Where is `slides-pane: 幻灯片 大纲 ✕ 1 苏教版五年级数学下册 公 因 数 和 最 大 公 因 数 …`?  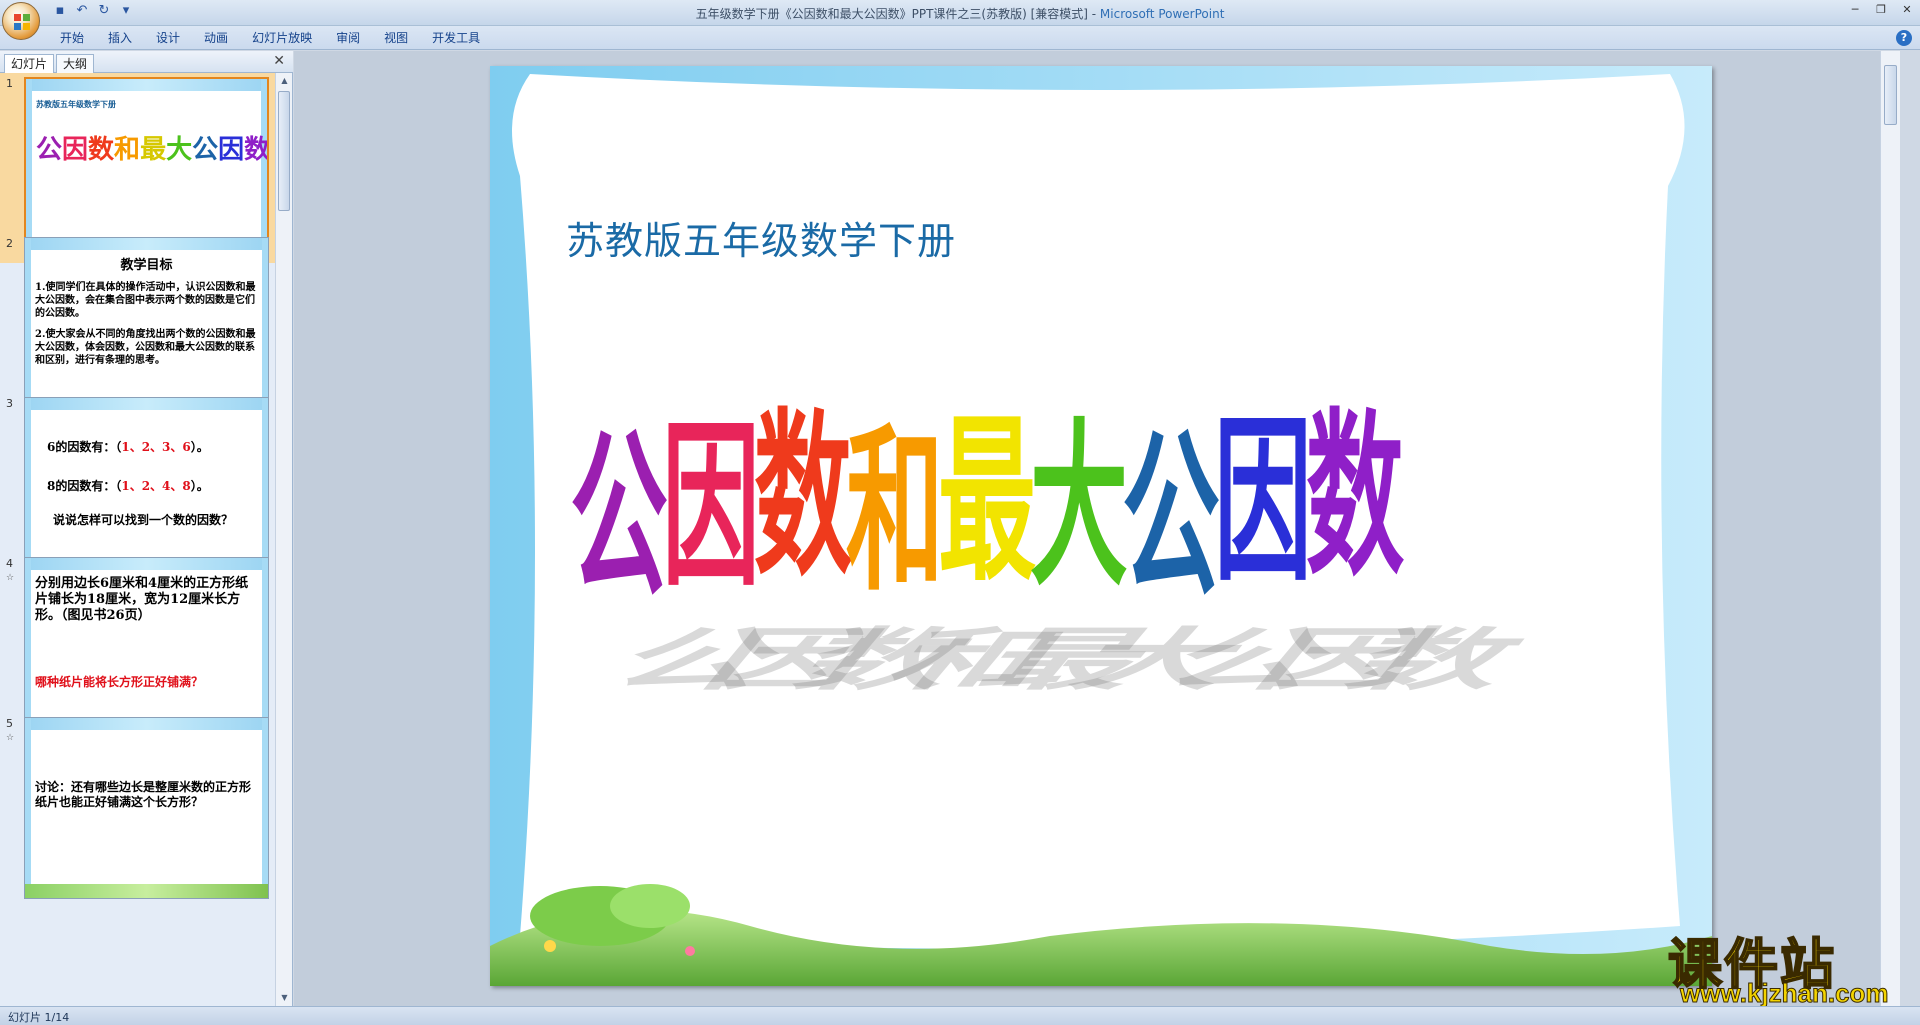 slides-pane: 幻灯片 大纲 ✕ 1 苏教版五年级数学下册 公 因 数 和 最 大 公 因 数 … is located at coordinates (146, 528).